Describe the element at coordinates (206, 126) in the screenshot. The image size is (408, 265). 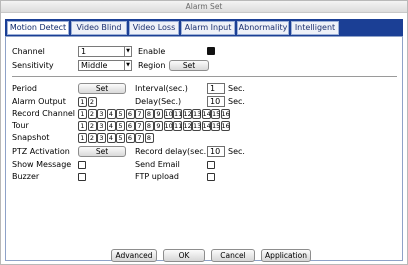
I see `tour-box: 14` at that location.